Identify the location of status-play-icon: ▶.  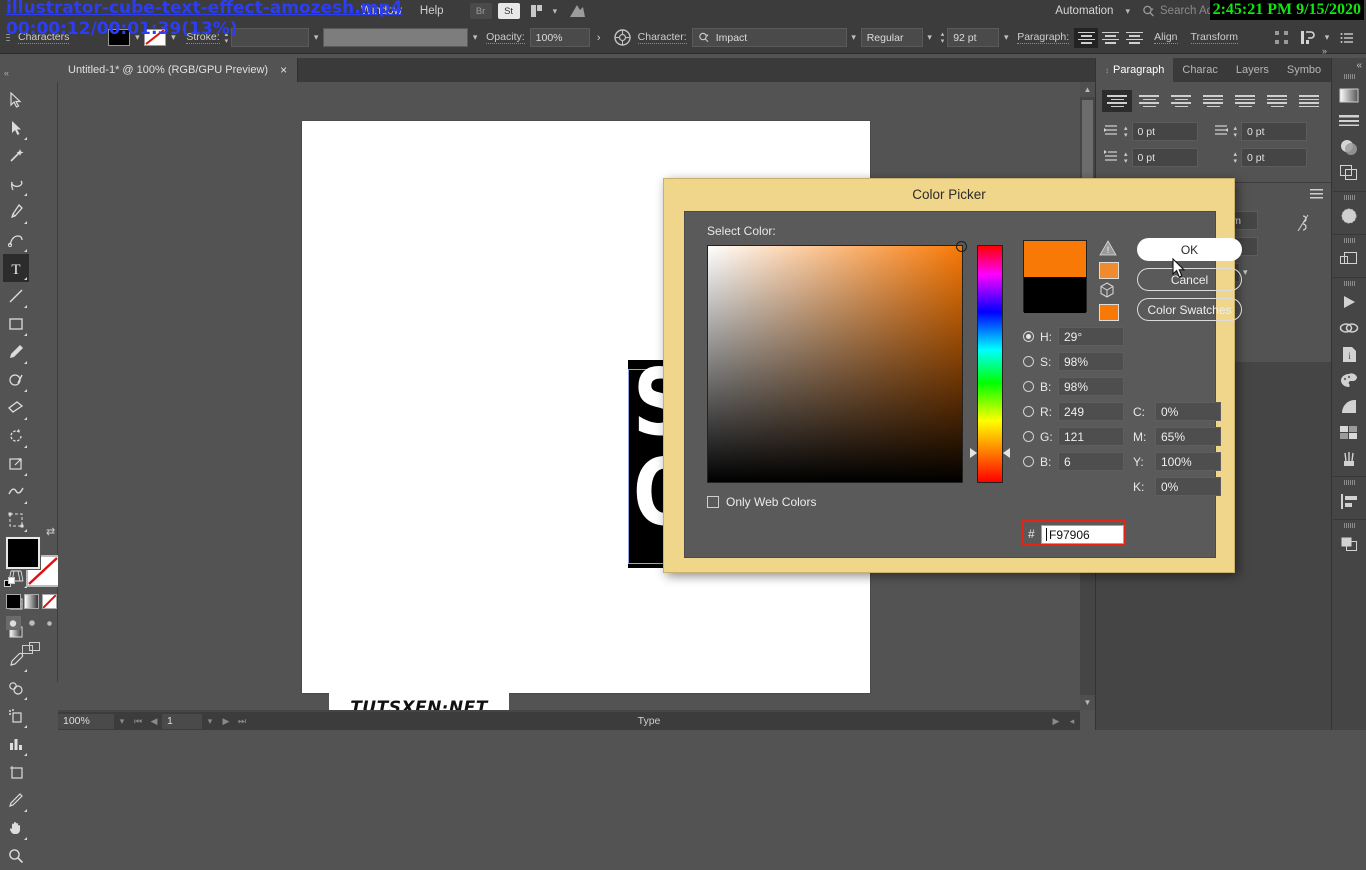
(1056, 721).